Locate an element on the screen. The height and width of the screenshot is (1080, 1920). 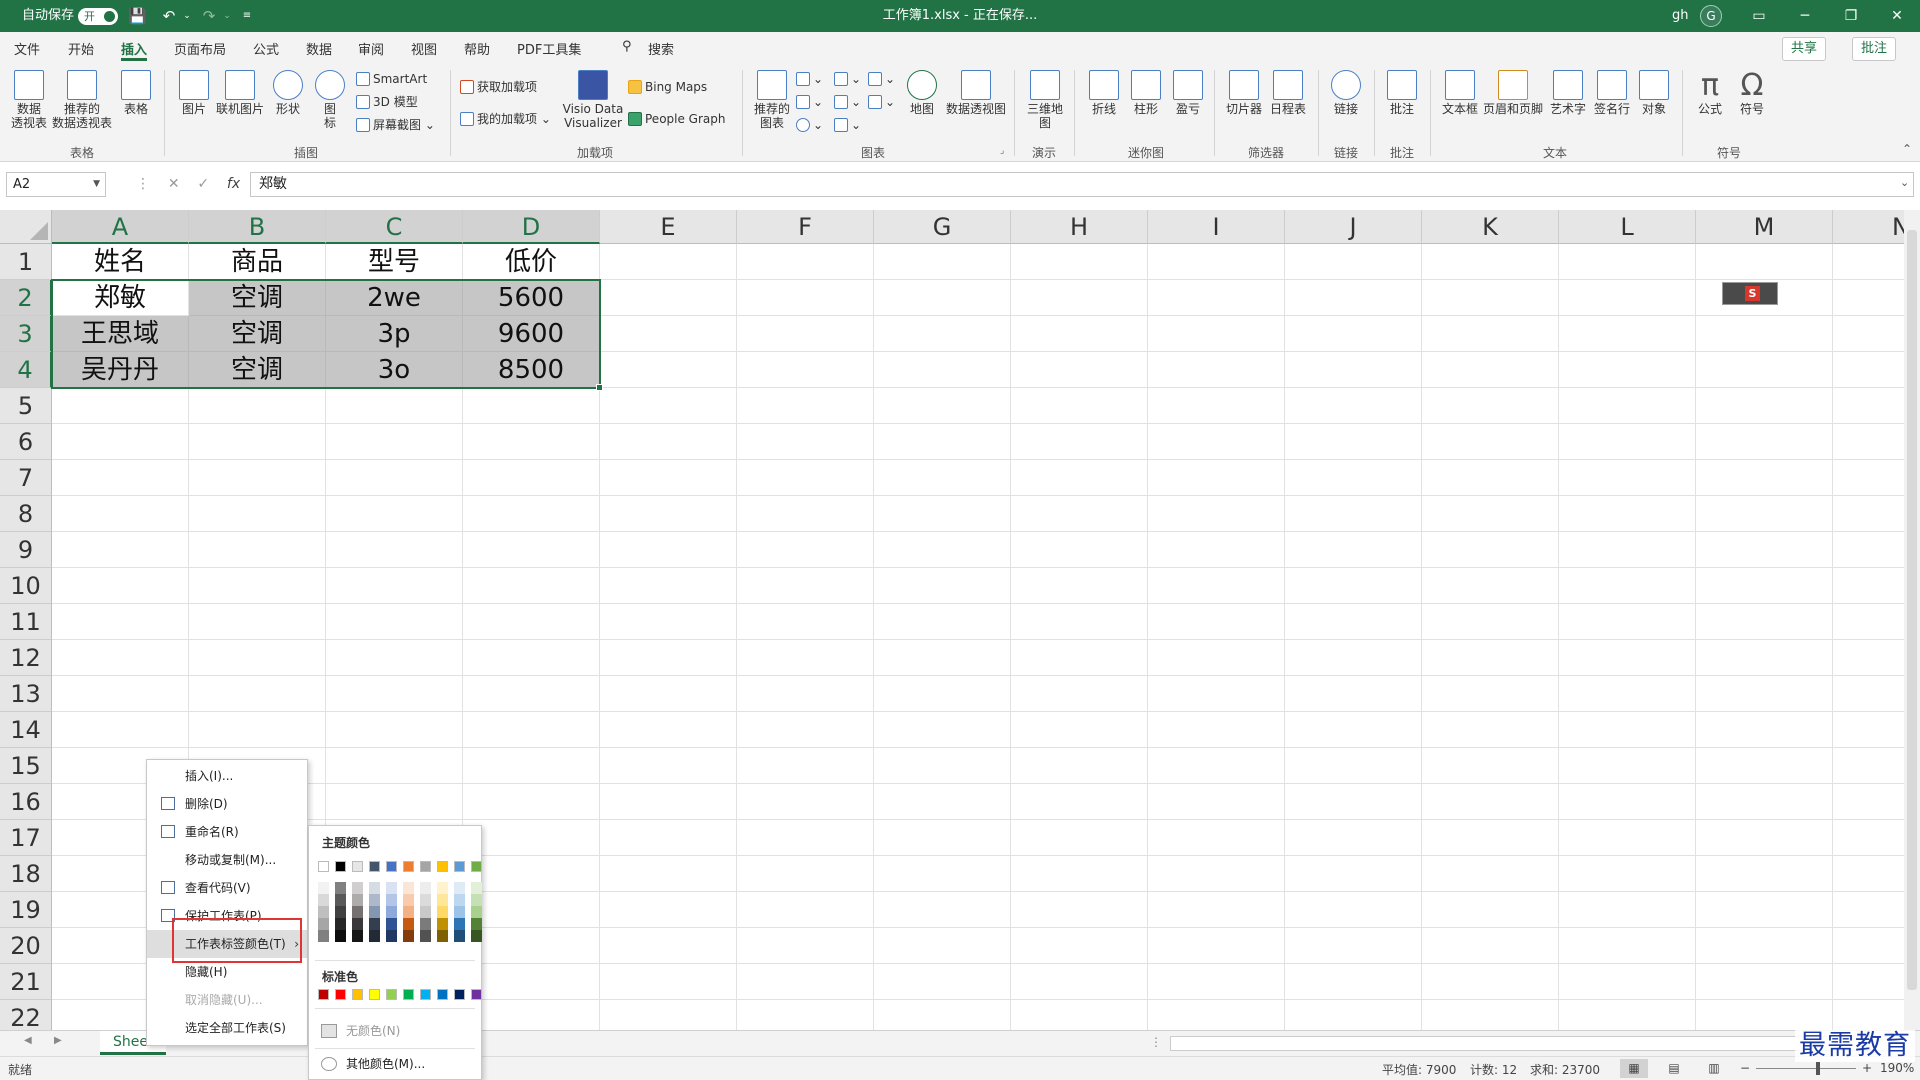
cell-H9 is located at coordinates (1079, 550).